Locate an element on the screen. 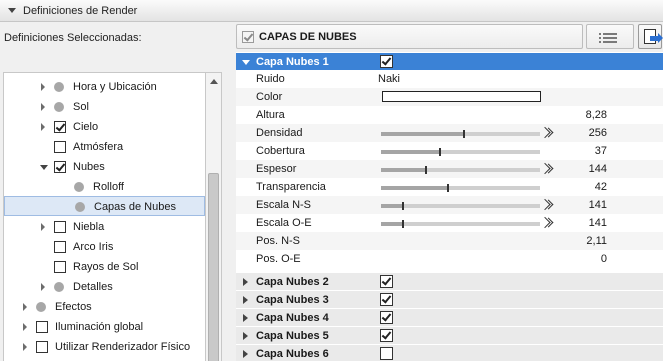 This screenshot has width=663, height=361. list-view-button is located at coordinates (610, 36).